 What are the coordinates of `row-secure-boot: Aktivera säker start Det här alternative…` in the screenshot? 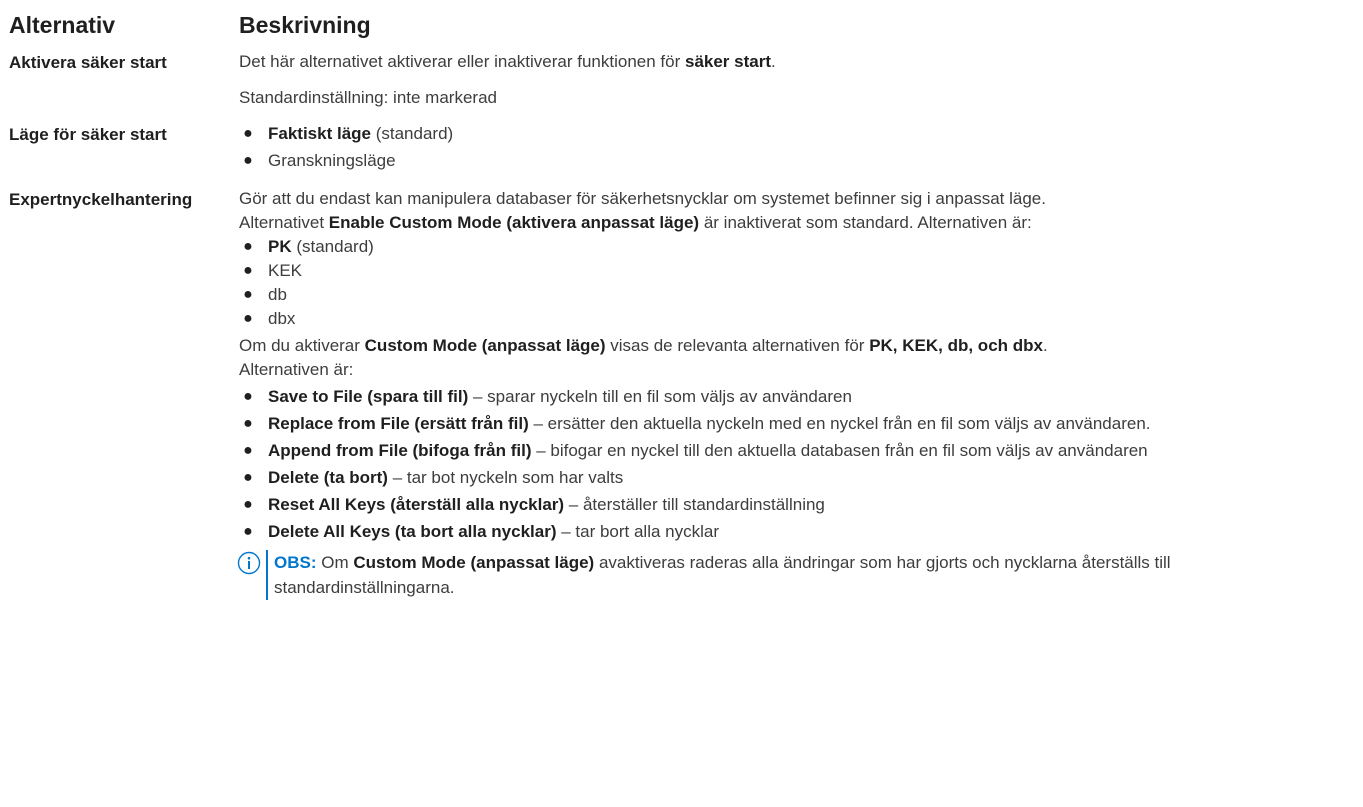 It's located at (686, 80).